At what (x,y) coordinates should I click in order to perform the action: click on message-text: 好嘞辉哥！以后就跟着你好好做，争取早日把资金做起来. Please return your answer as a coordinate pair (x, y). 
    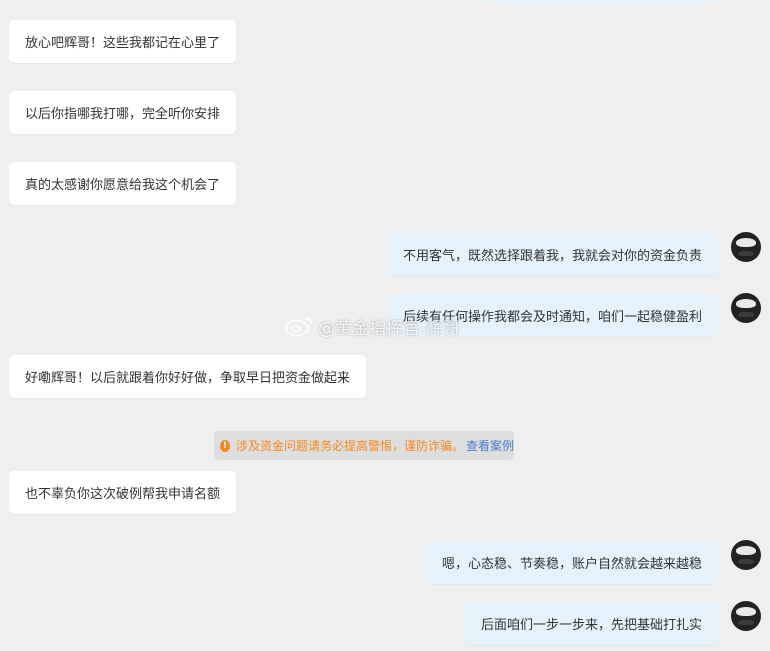
    Looking at the image, I should click on (188, 378).